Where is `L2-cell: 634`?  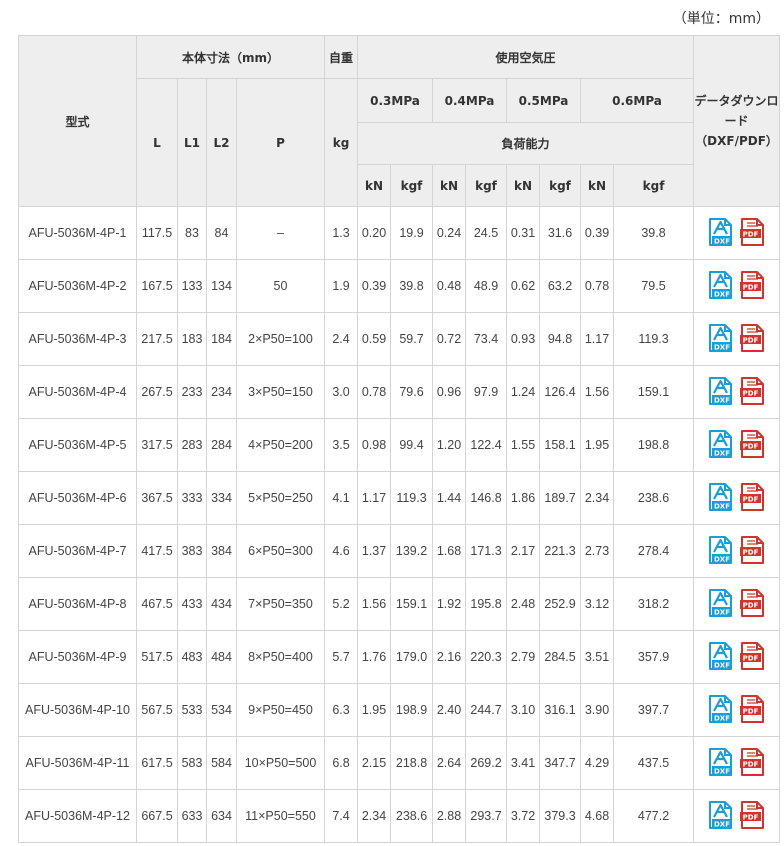 L2-cell: 634 is located at coordinates (221, 816).